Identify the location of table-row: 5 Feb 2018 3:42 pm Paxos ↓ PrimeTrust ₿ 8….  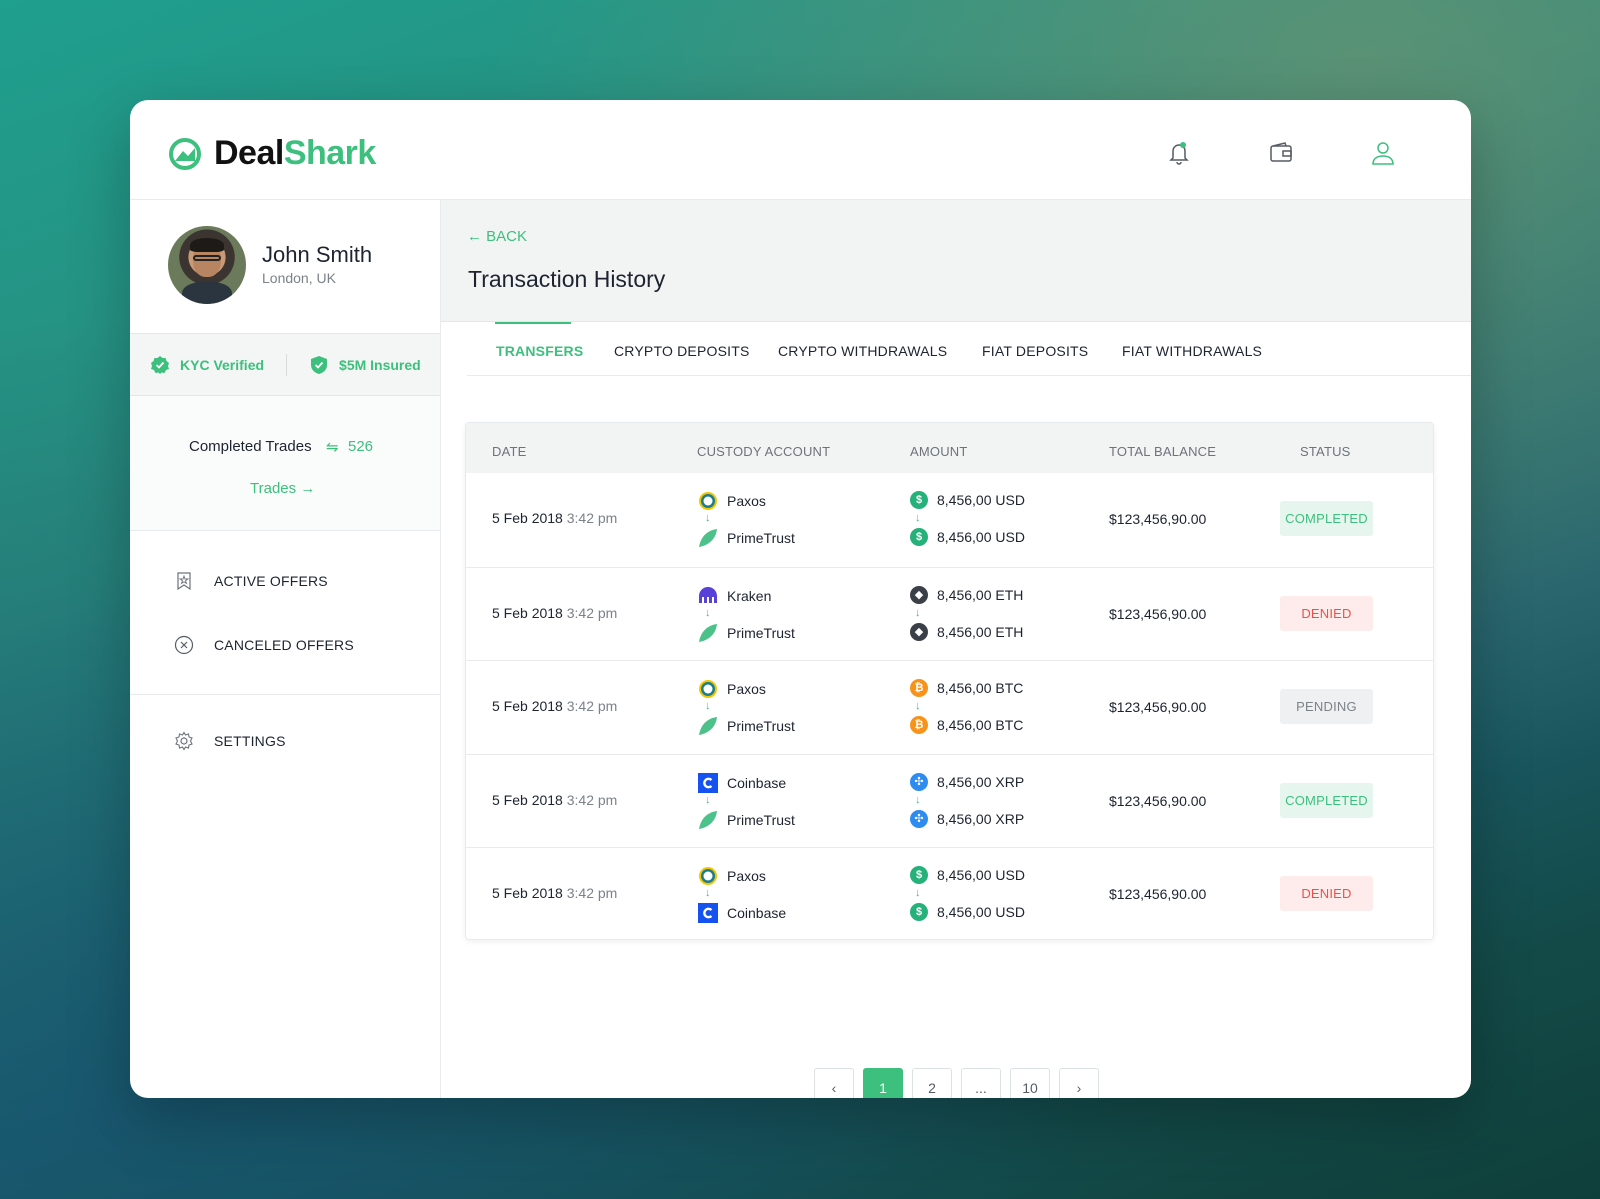
(949, 707).